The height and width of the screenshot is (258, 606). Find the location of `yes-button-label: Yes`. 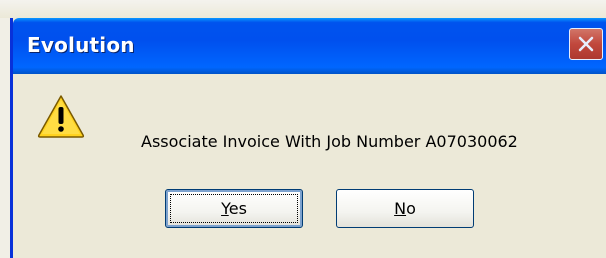

yes-button-label: Yes is located at coordinates (234, 208).